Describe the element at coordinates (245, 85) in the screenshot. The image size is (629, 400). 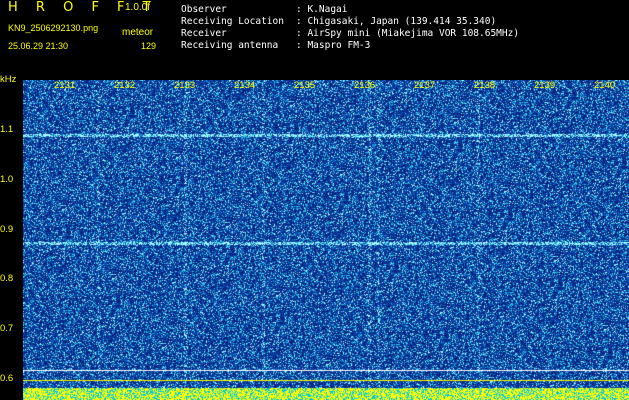
I see `time-tick-label: 2134` at that location.